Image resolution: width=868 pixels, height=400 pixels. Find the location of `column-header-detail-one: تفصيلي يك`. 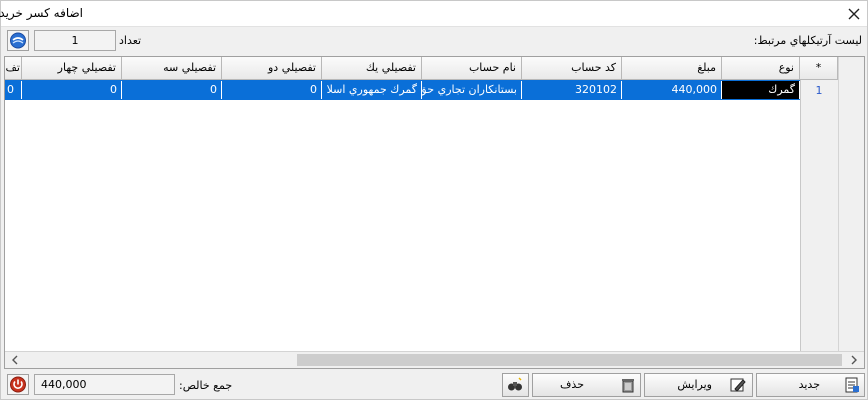

column-header-detail-one: تفصيلي يك is located at coordinates (372, 68).